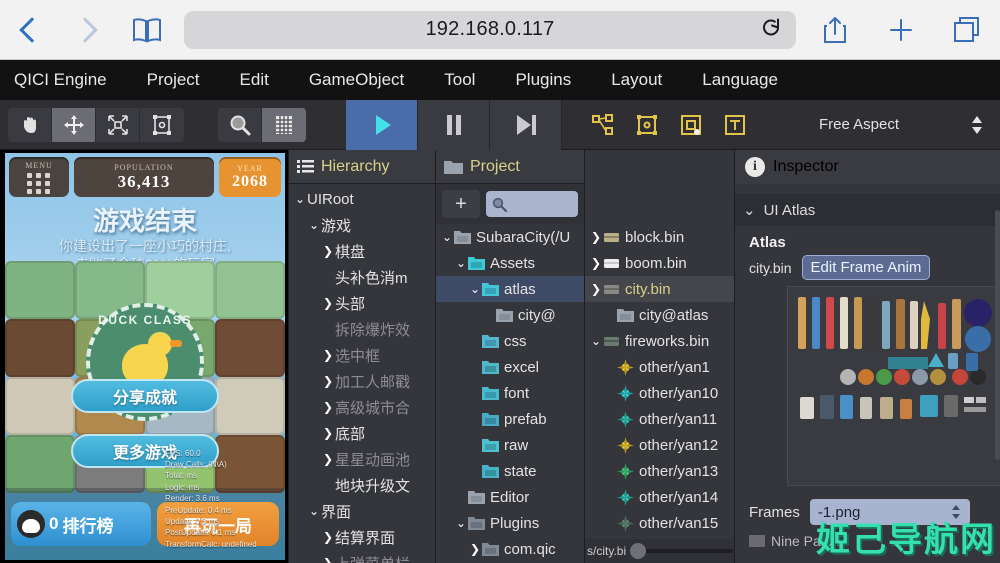  I want to click on project-search-input, so click(532, 204).